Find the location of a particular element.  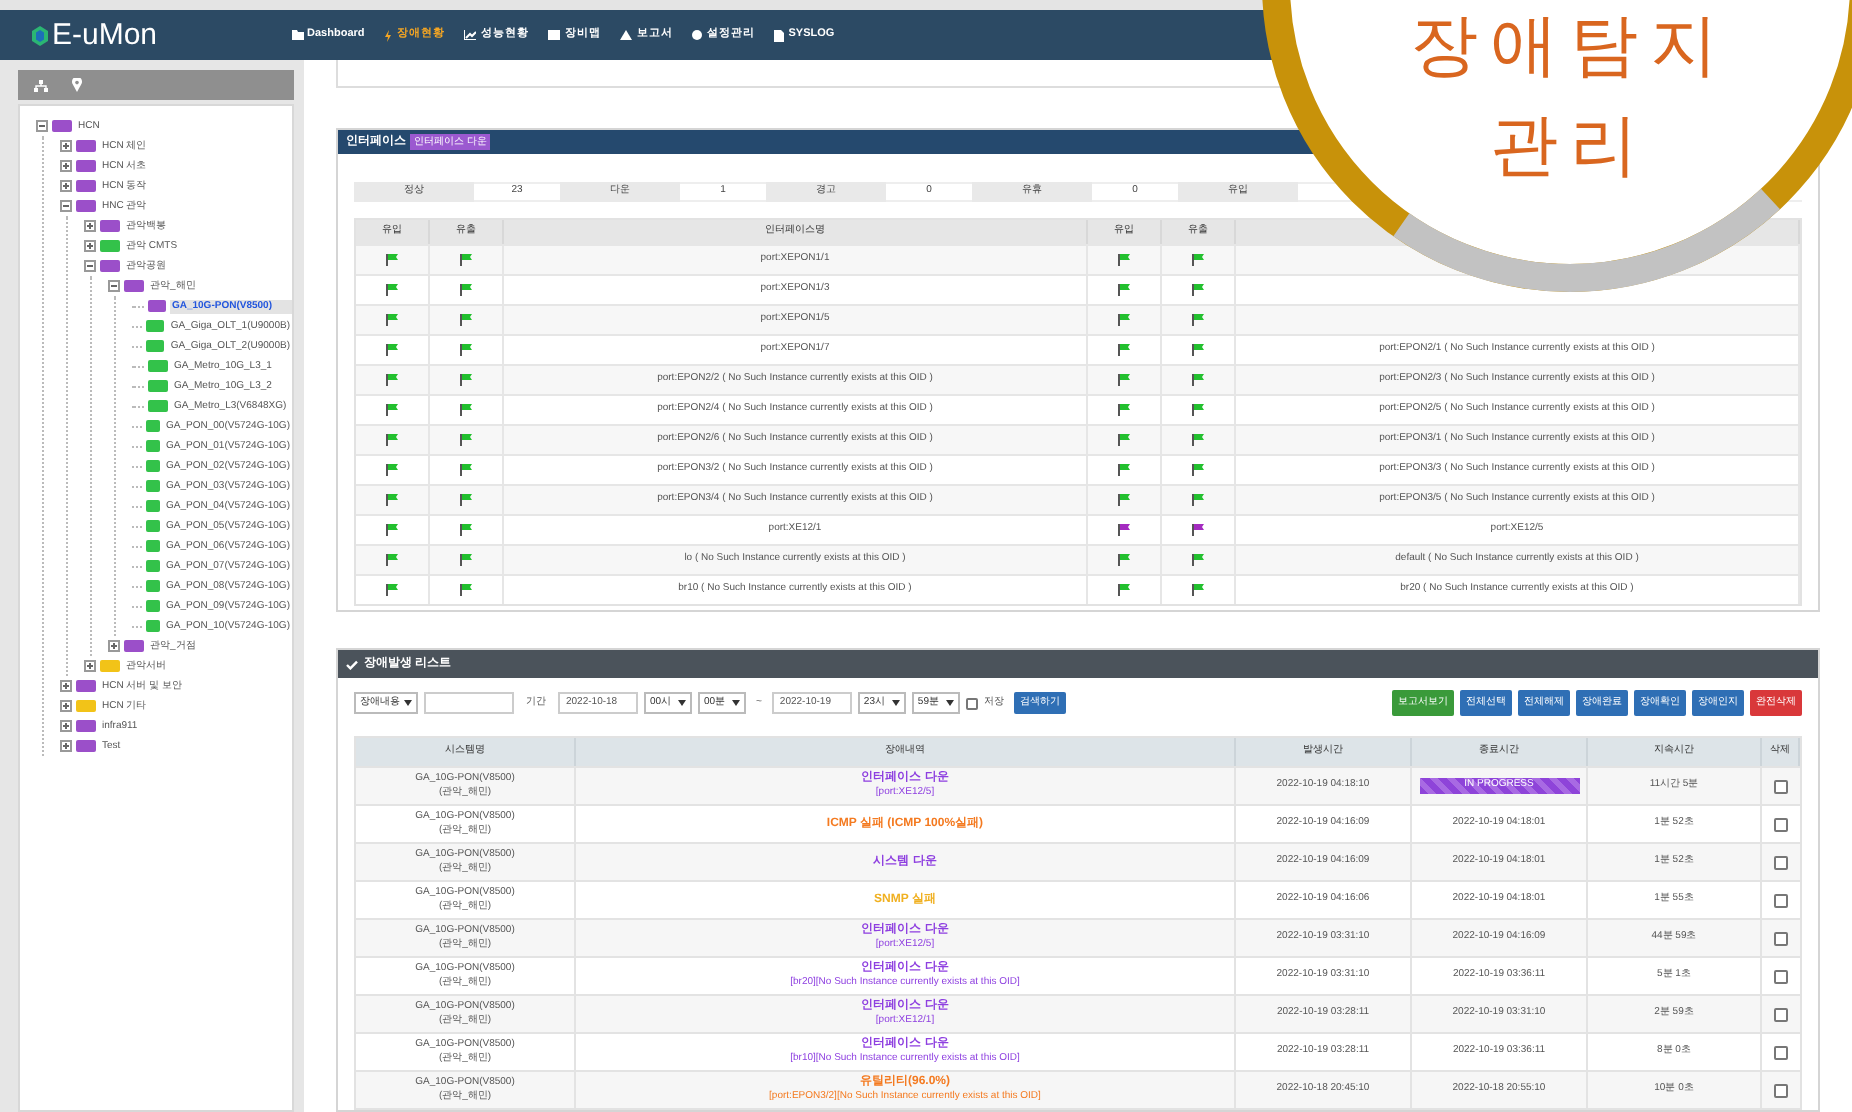

warning-icon is located at coordinates (626, 35).